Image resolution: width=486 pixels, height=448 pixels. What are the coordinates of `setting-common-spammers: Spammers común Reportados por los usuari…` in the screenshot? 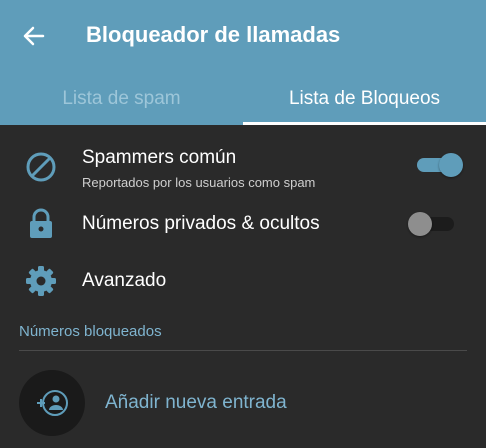 It's located at (243, 168).